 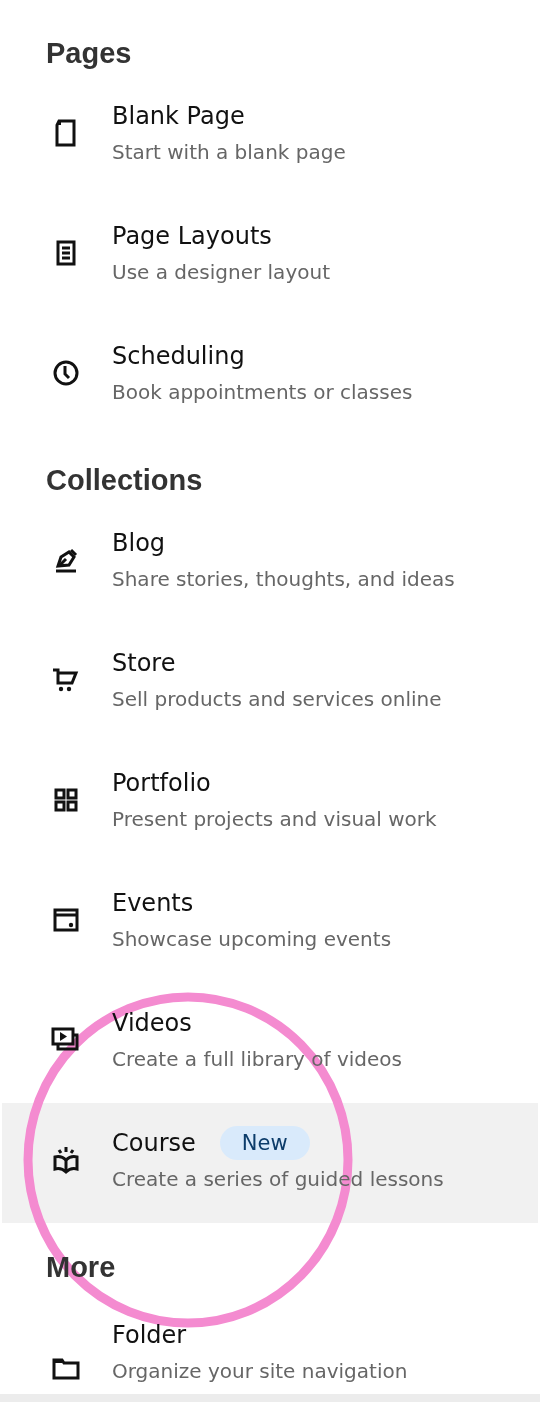 I want to click on section-heading: Pages, so click(x=89, y=53).